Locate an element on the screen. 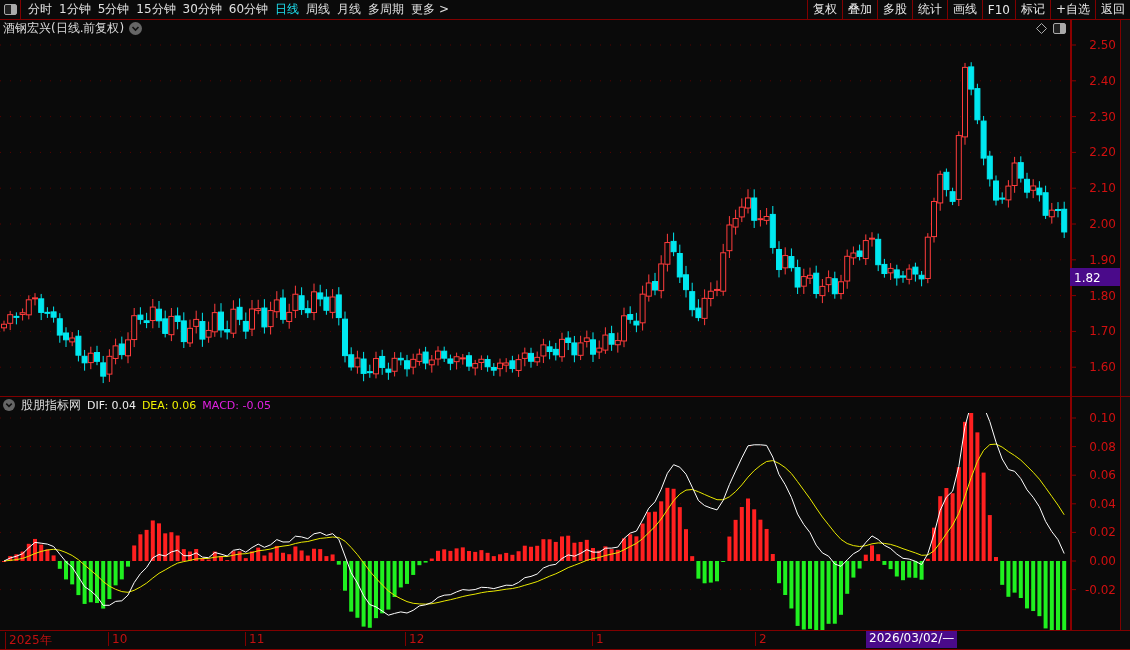  period-tab: 更多 > is located at coordinates (430, 9).